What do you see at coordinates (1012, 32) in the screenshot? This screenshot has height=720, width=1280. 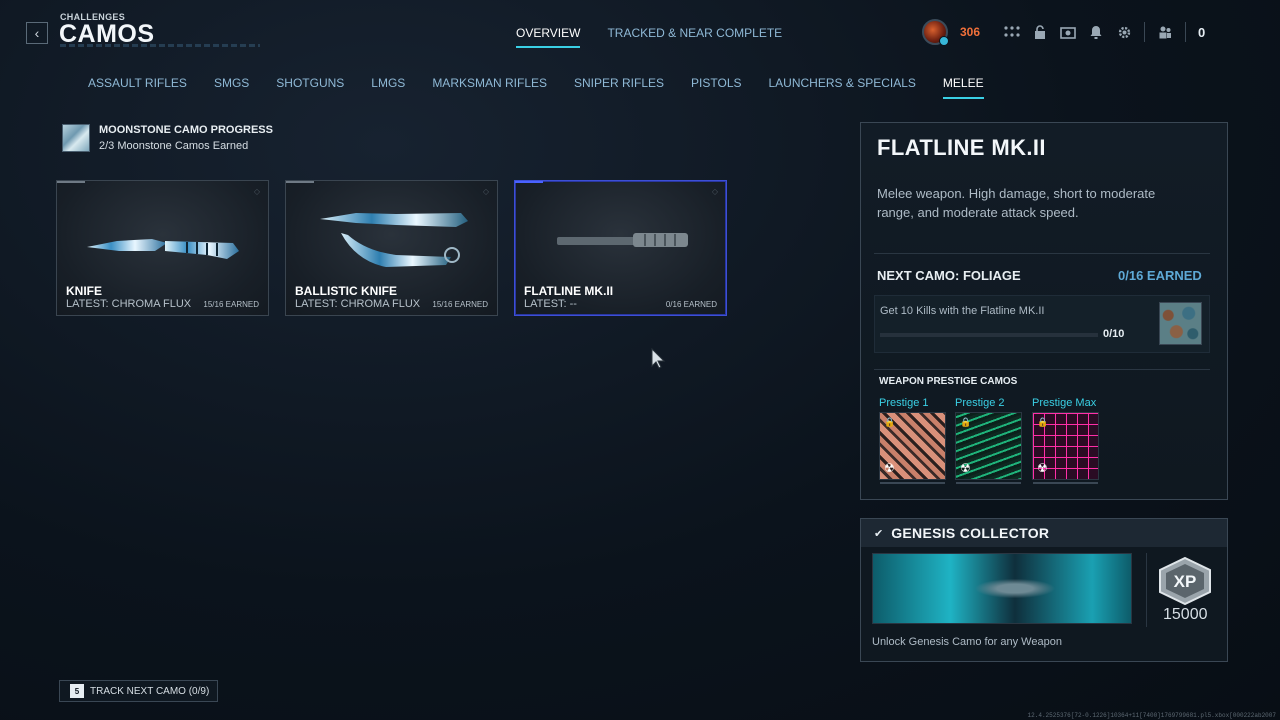 I see `grid-icon` at bounding box center [1012, 32].